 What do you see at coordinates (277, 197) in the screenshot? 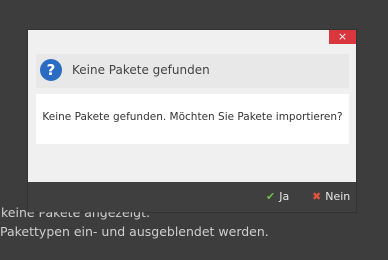
I see `yes-button: ✔ Ja` at bounding box center [277, 197].